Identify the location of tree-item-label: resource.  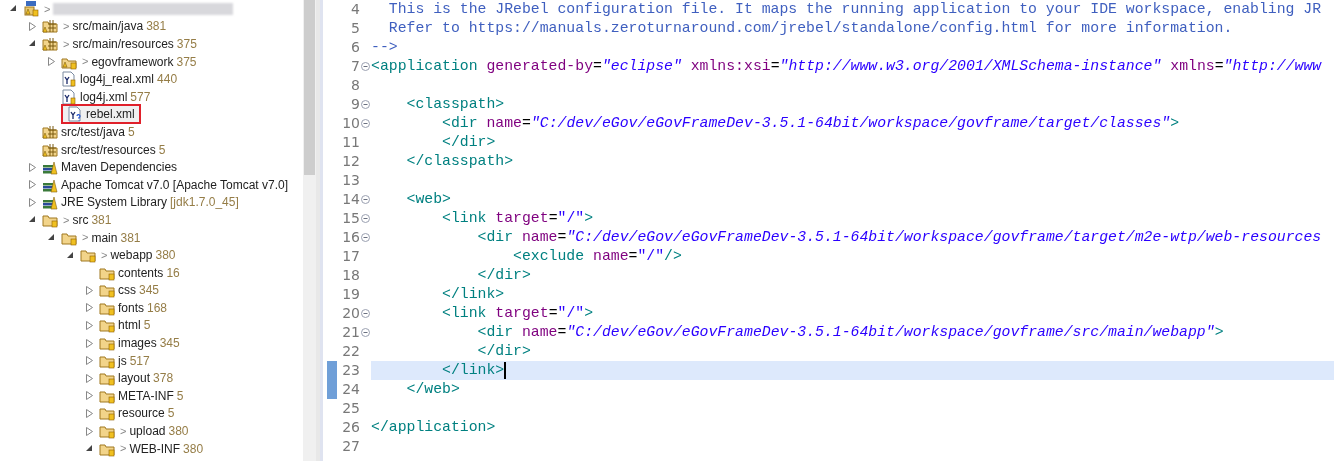
(141, 413).